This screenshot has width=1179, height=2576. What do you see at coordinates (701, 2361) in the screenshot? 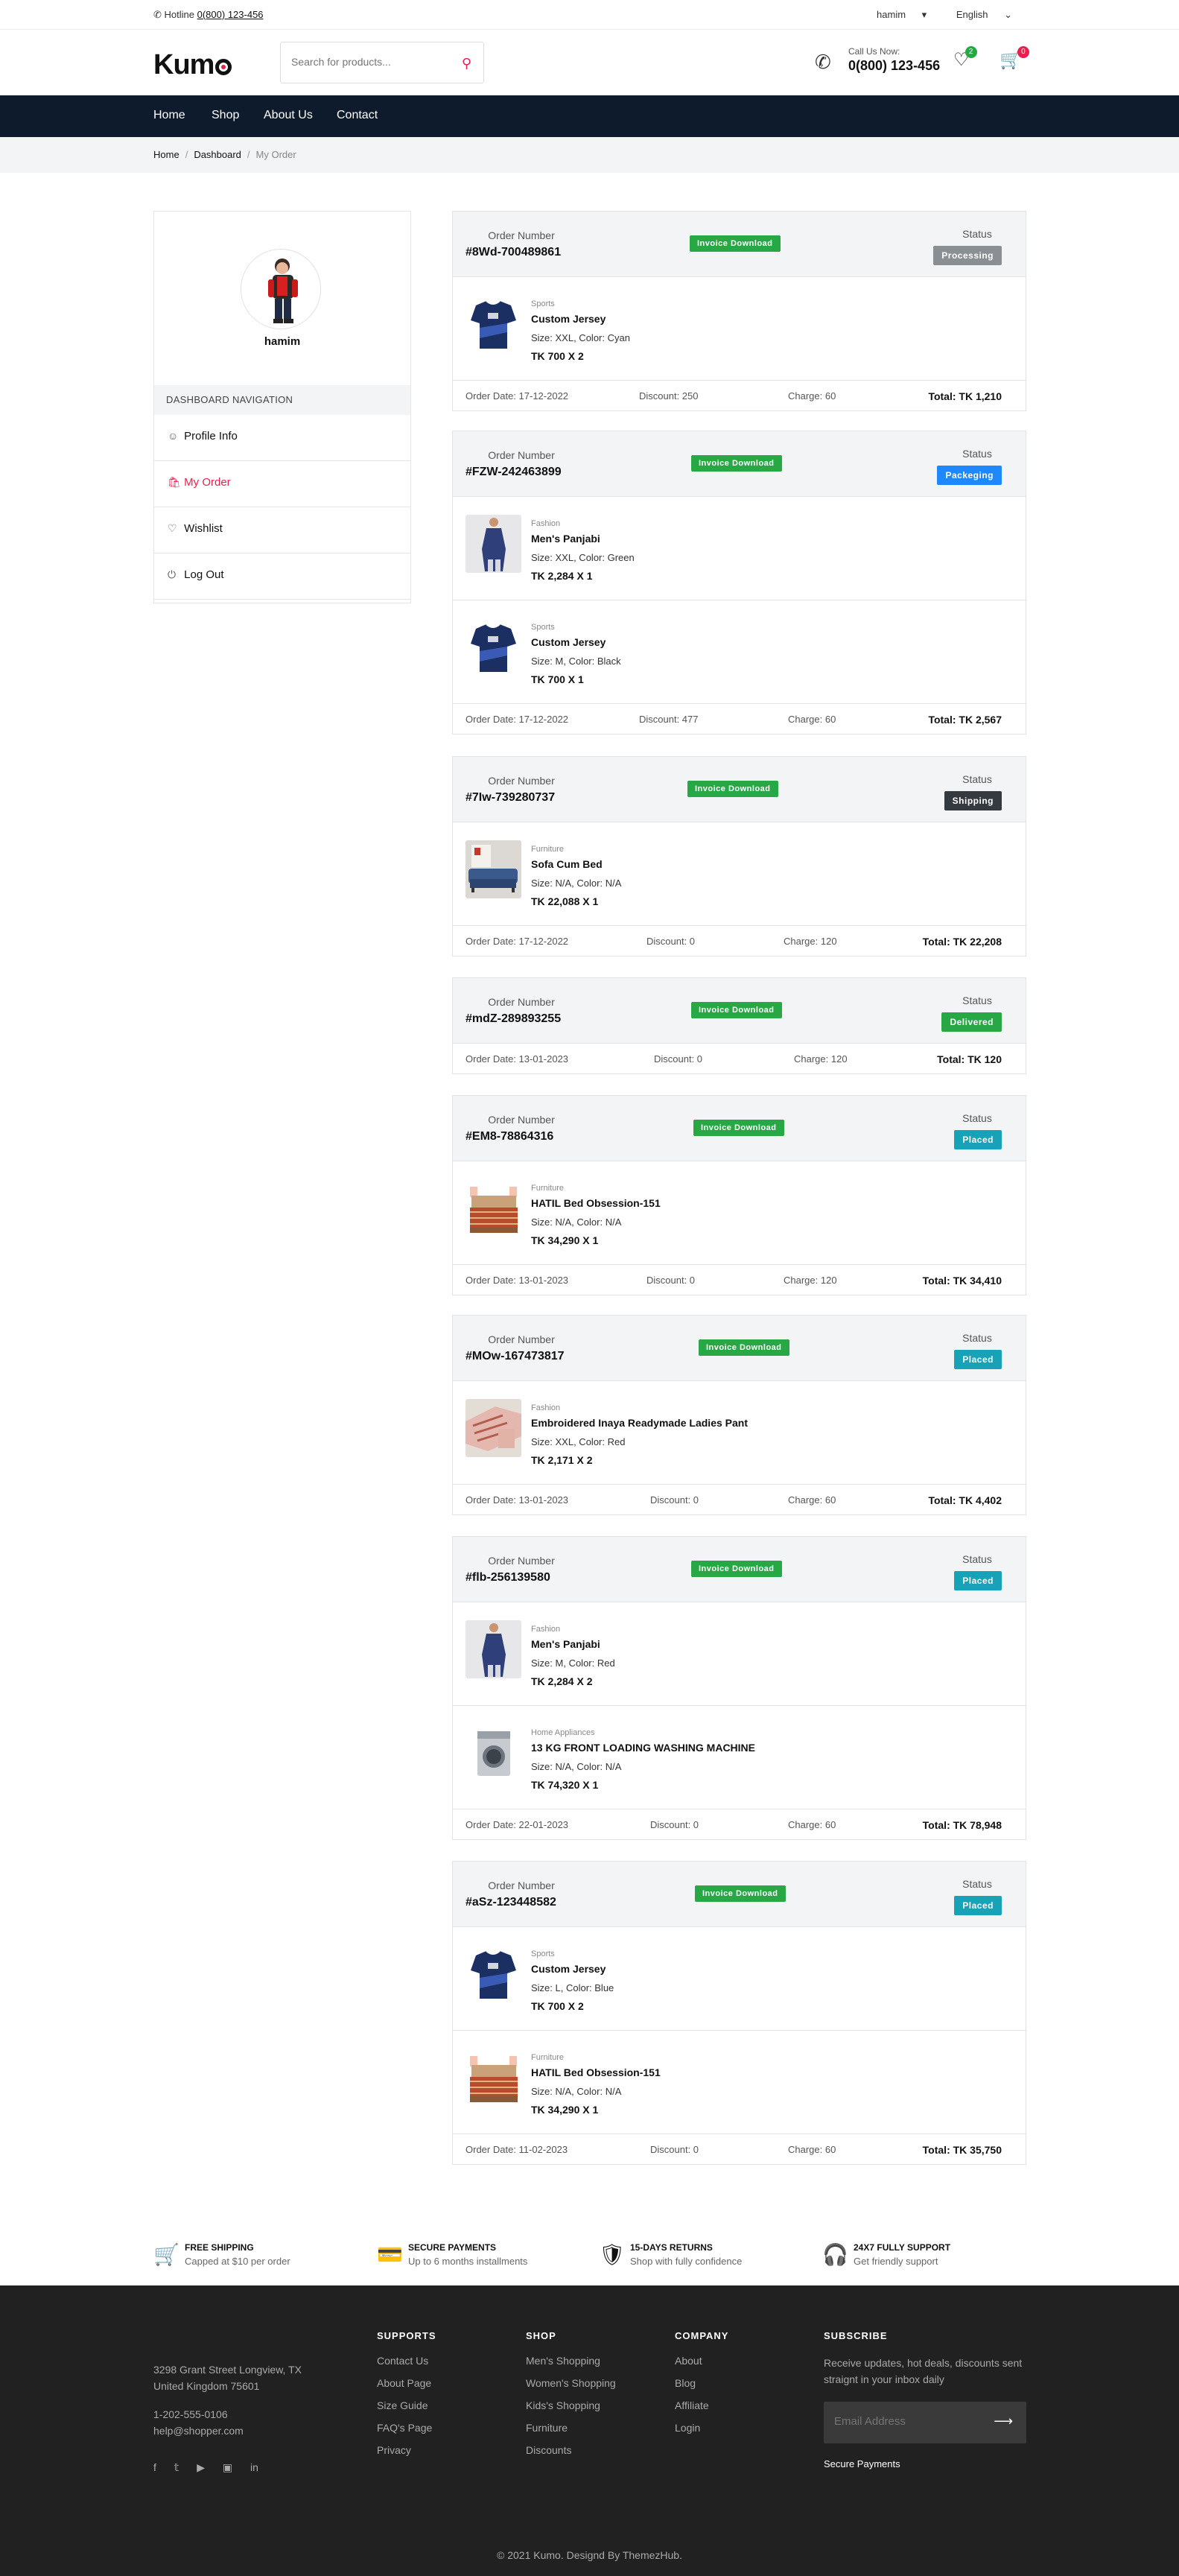
I see `footer-link: About` at bounding box center [701, 2361].